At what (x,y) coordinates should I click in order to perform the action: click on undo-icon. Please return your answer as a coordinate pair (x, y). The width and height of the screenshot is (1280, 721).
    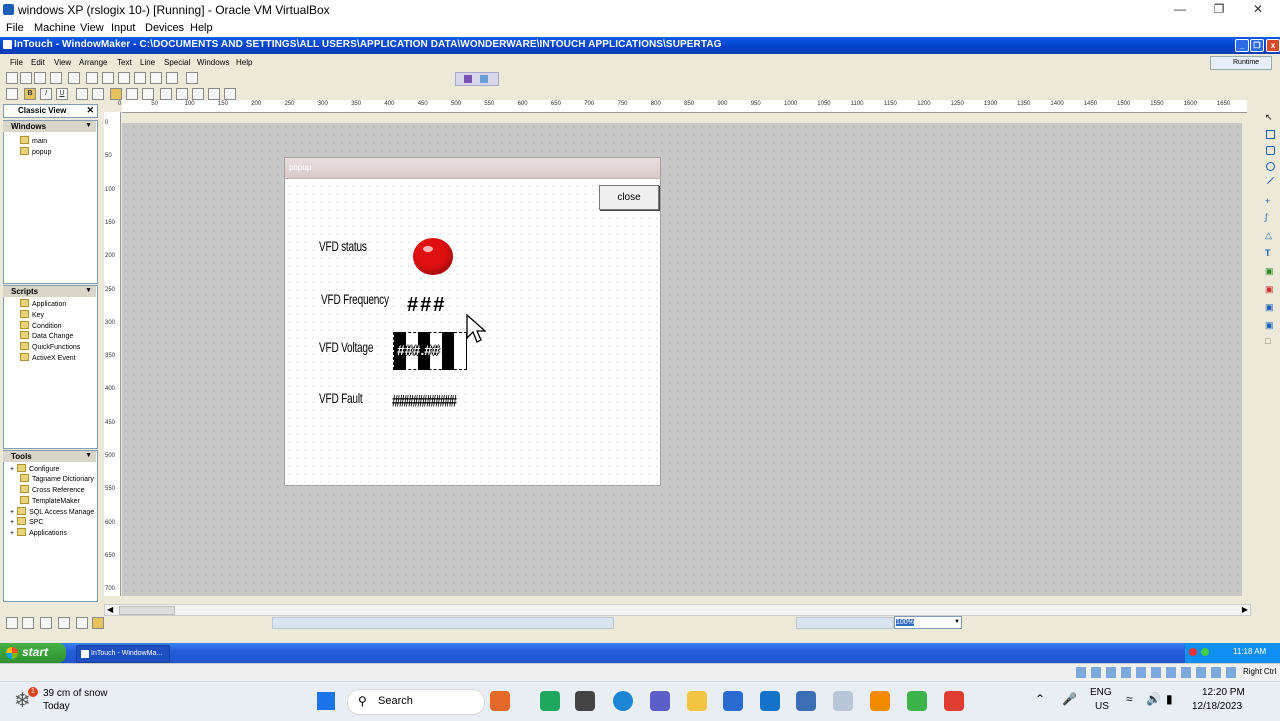
    Looking at the image, I should click on (156, 78).